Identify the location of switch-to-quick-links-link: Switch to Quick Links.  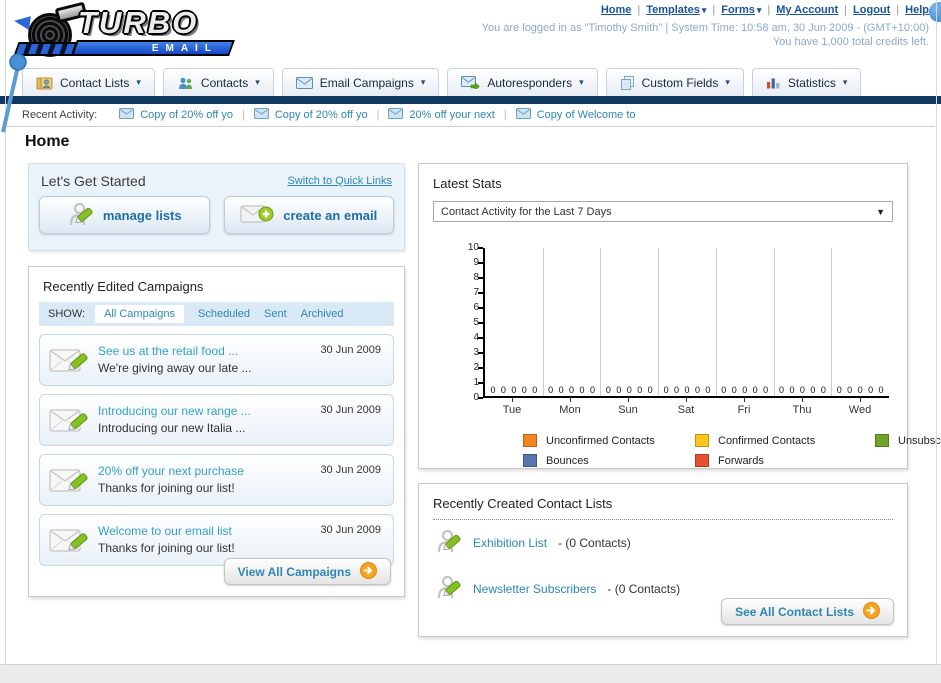
(339, 181).